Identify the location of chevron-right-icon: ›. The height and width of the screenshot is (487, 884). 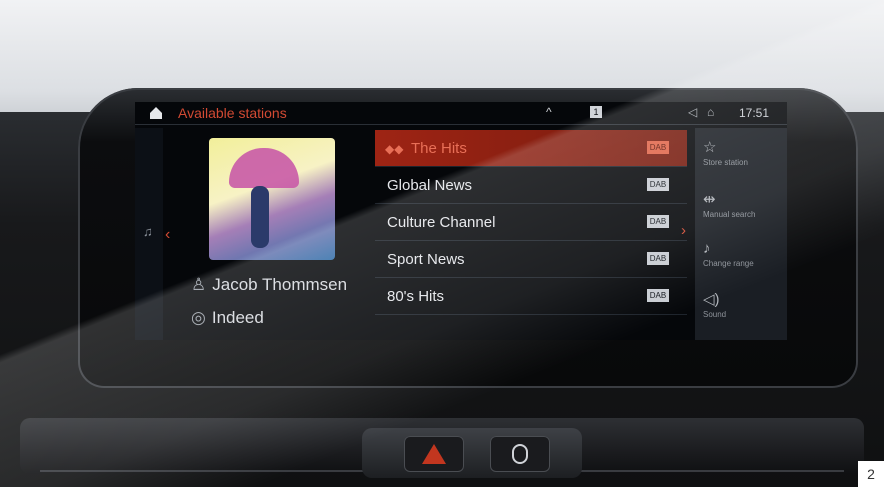
(683, 230).